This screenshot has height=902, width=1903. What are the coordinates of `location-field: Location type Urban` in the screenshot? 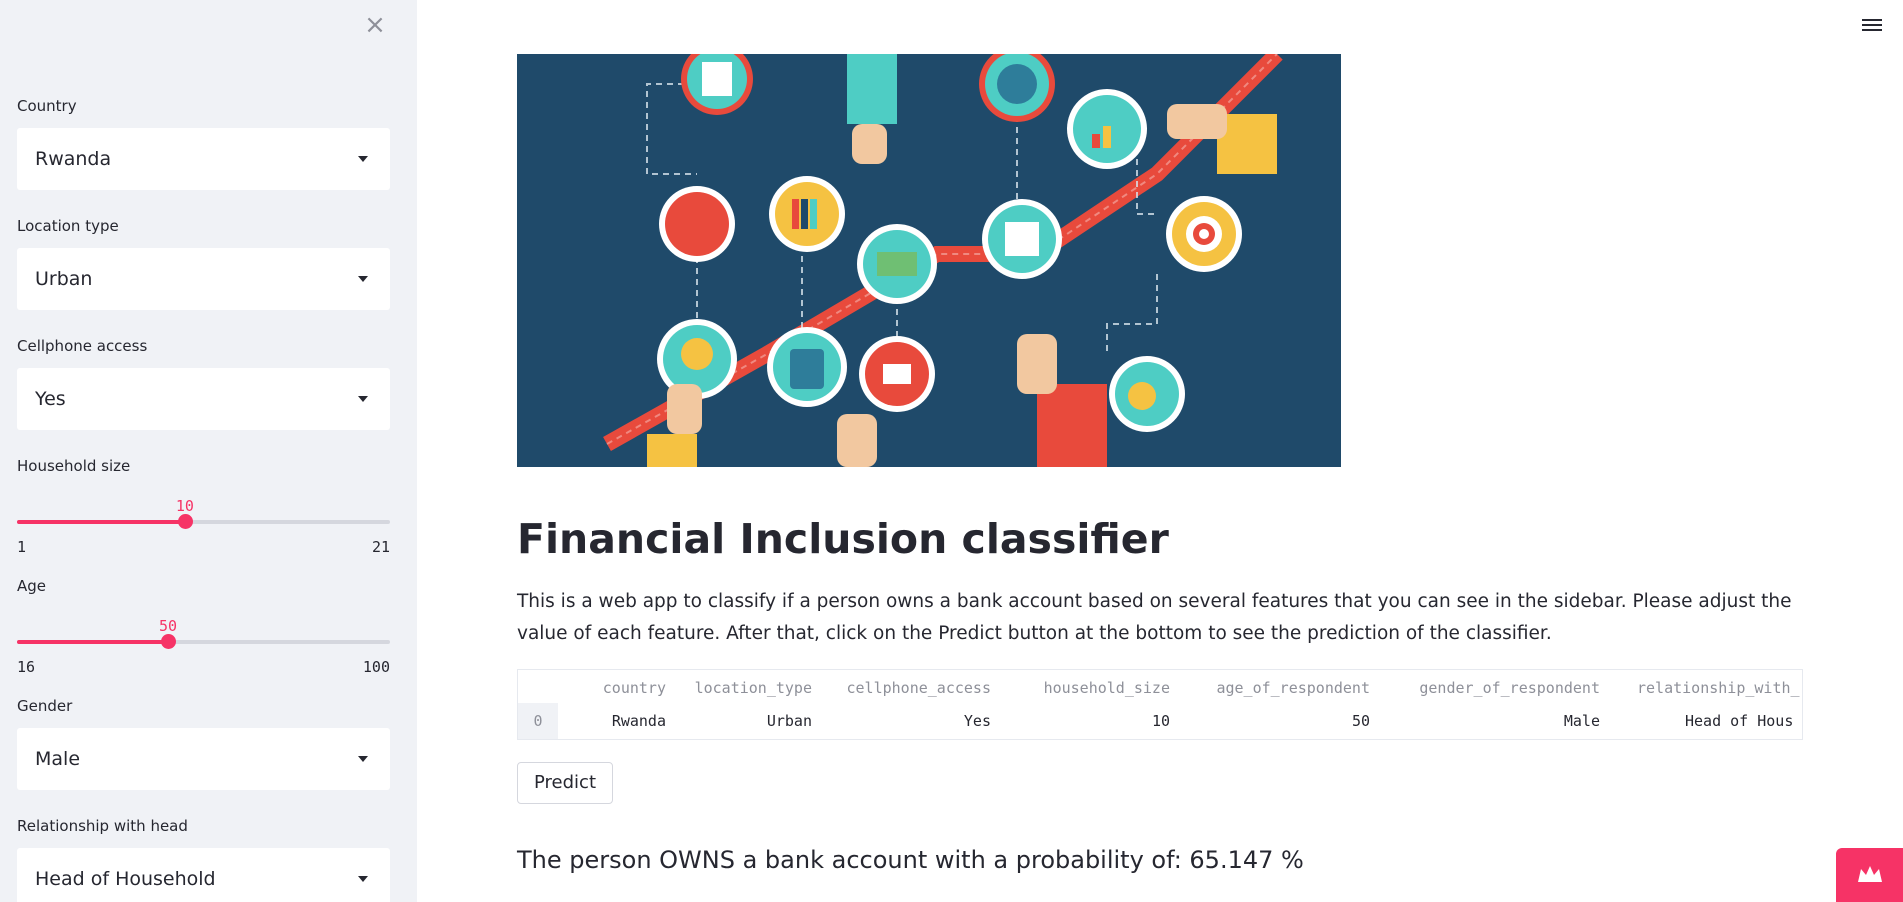 It's located at (203, 263).